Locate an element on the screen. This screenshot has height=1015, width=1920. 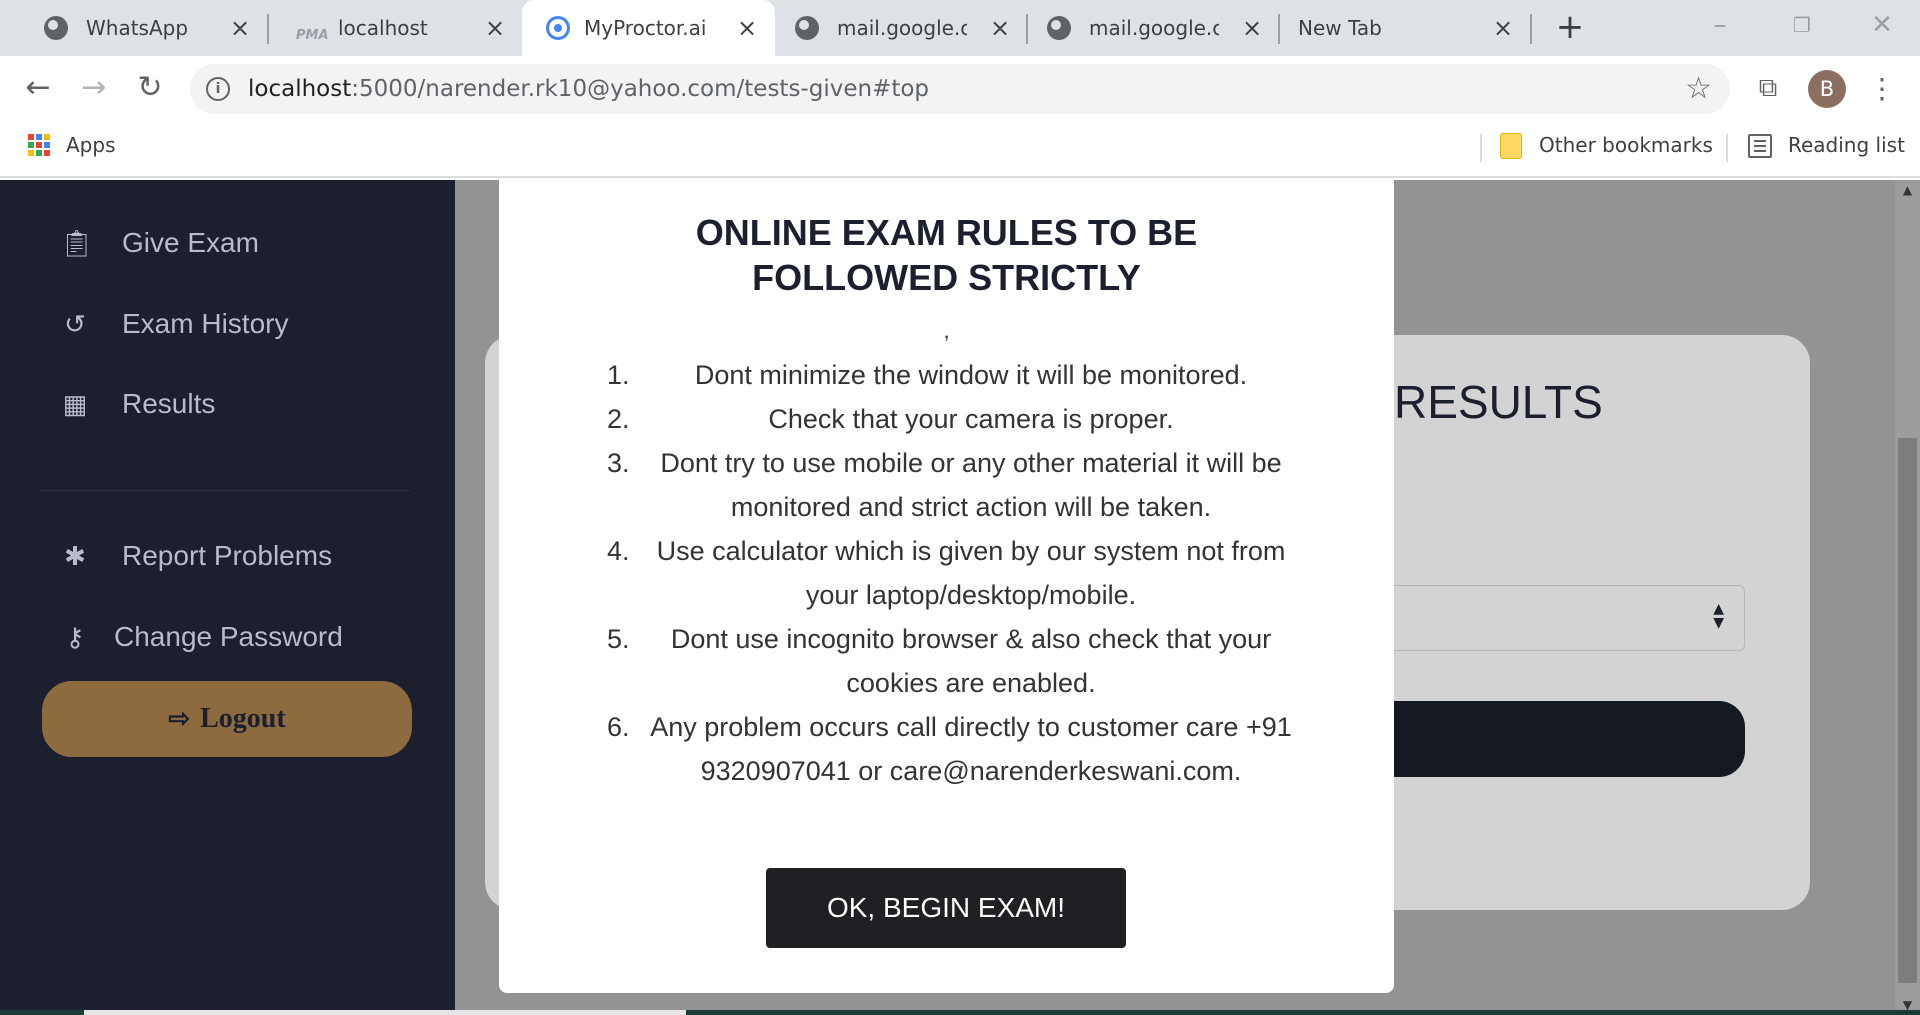
tab-mail-2: mail.google.com × is located at coordinates (1153, 28).